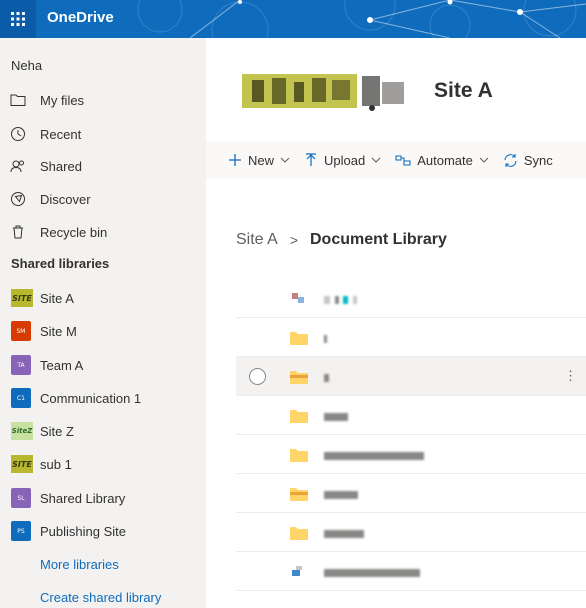 This screenshot has height=608, width=586. What do you see at coordinates (403, 160) in the screenshot?
I see `automate-icon` at bounding box center [403, 160].